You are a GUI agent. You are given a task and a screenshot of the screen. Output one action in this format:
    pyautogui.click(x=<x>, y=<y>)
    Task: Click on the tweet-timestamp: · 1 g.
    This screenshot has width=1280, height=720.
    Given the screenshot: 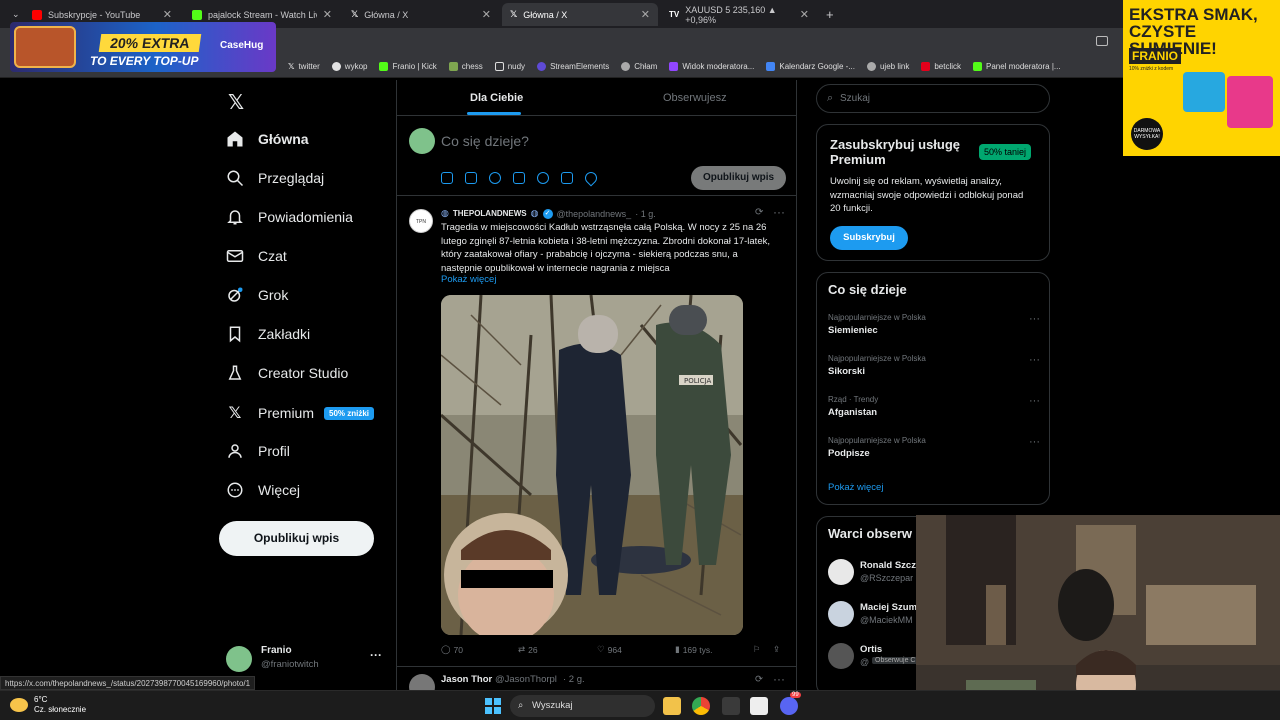 What is the action you would take?
    pyautogui.click(x=645, y=214)
    